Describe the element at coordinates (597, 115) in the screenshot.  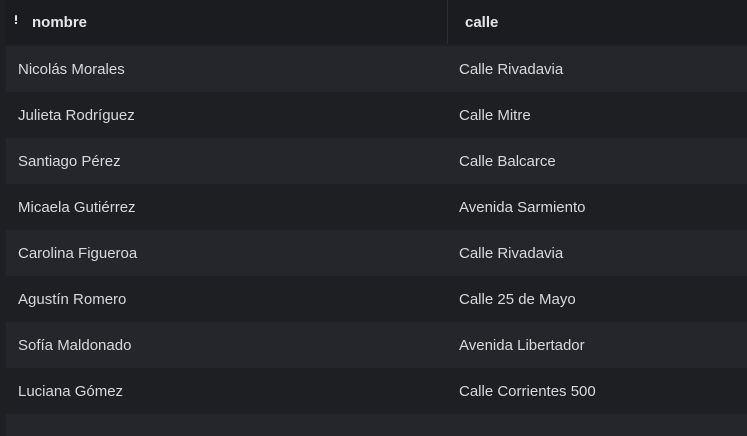
I see `cell-calle: Calle Mitre` at that location.